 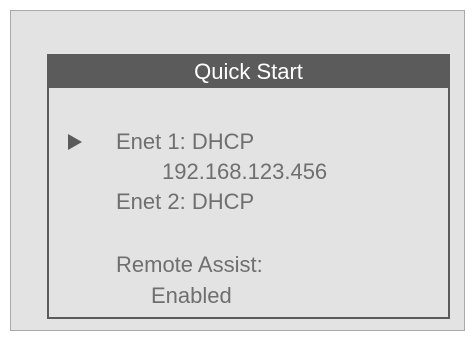 What do you see at coordinates (185, 202) in the screenshot?
I see `enet2-line: Enet 2: DHCP` at bounding box center [185, 202].